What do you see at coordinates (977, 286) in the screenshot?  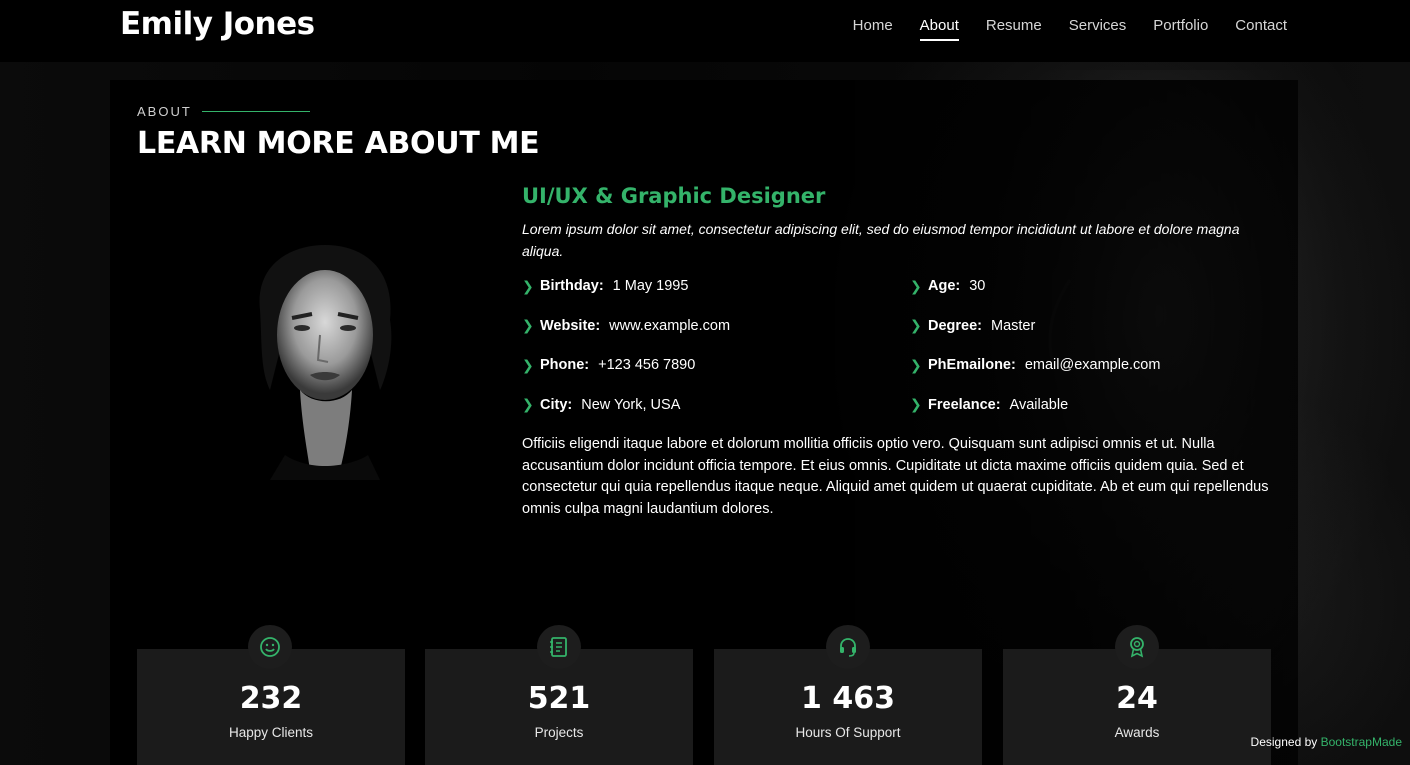 I see `fact-value: 30` at bounding box center [977, 286].